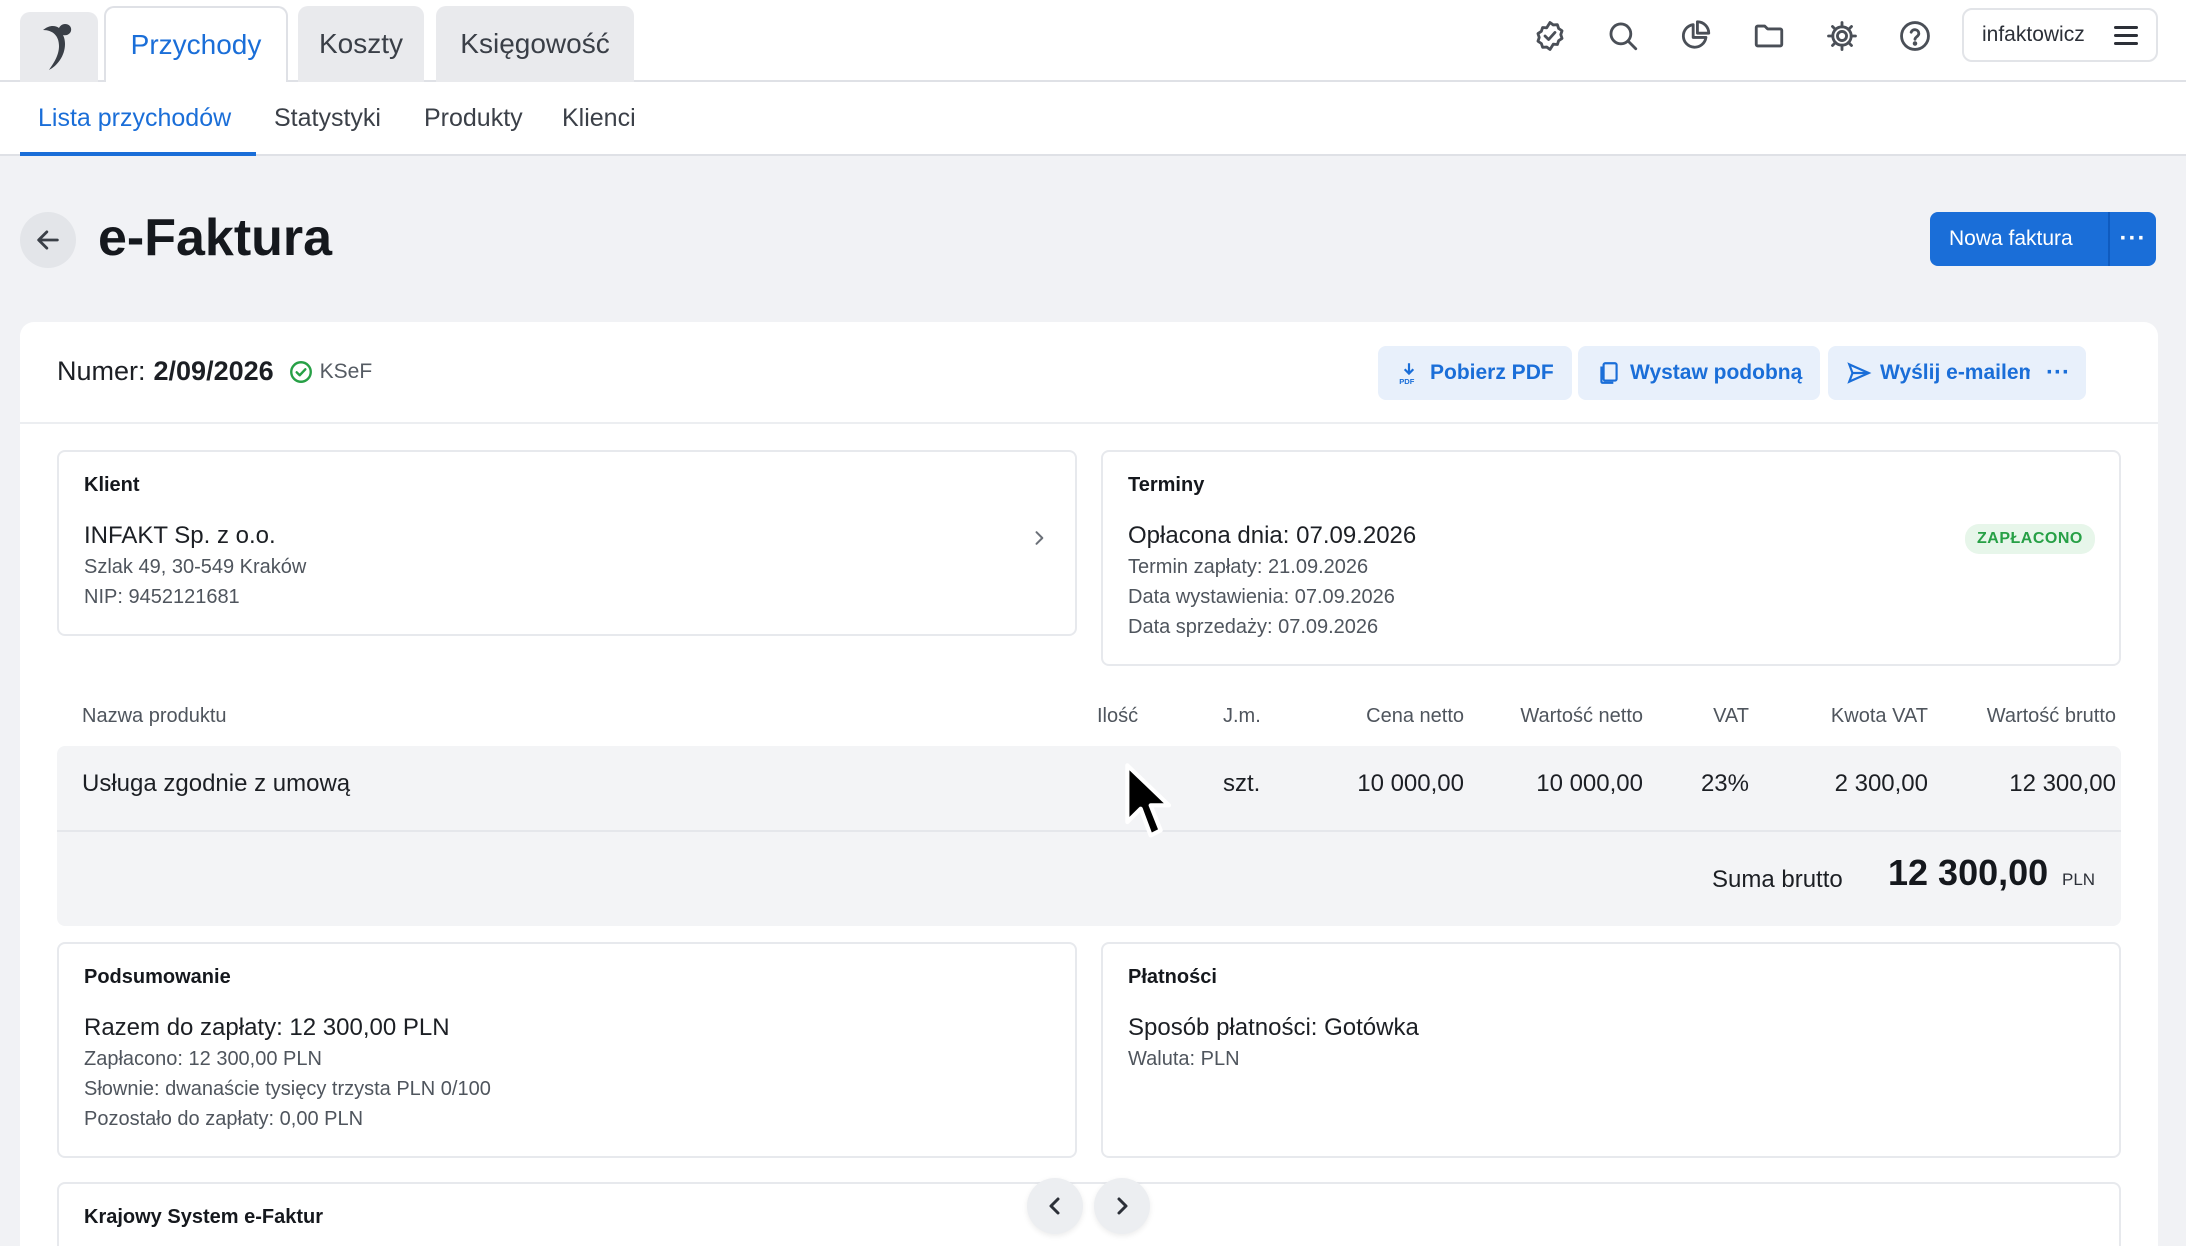 The height and width of the screenshot is (1246, 2186). What do you see at coordinates (1273, 1027) in the screenshot?
I see `payment-method: Sposób płatności: Gotówka` at bounding box center [1273, 1027].